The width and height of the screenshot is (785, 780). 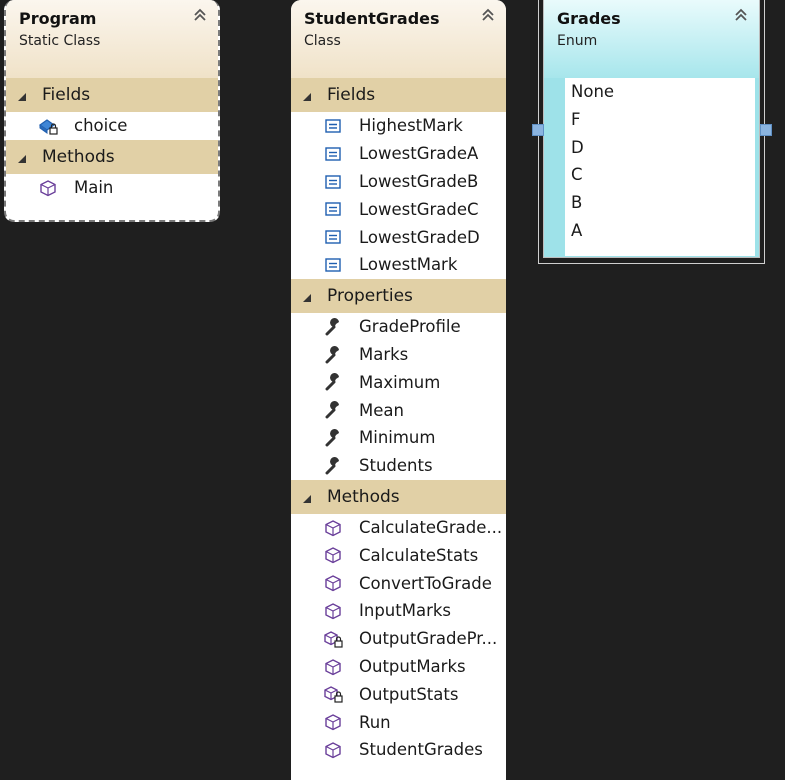 I want to click on member-name: choice, so click(x=101, y=126).